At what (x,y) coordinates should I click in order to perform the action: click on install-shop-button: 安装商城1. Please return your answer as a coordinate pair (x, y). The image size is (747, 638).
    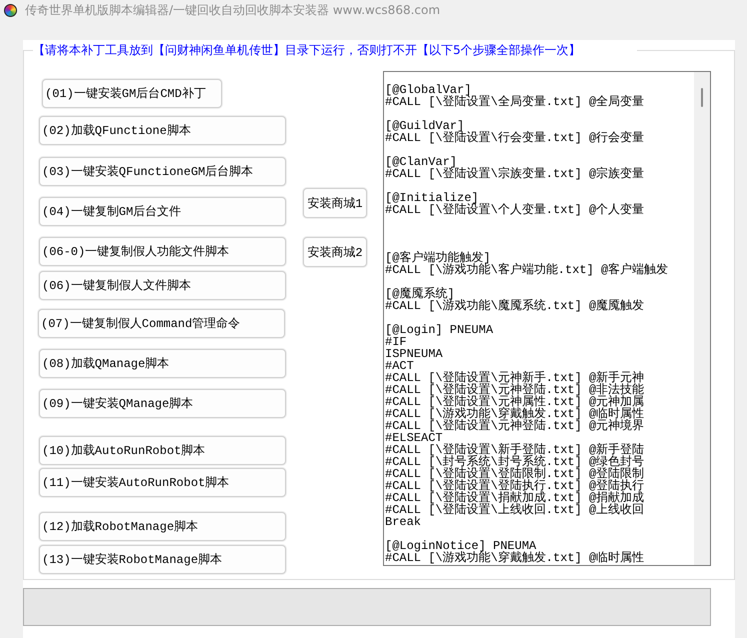
    Looking at the image, I should click on (335, 203).